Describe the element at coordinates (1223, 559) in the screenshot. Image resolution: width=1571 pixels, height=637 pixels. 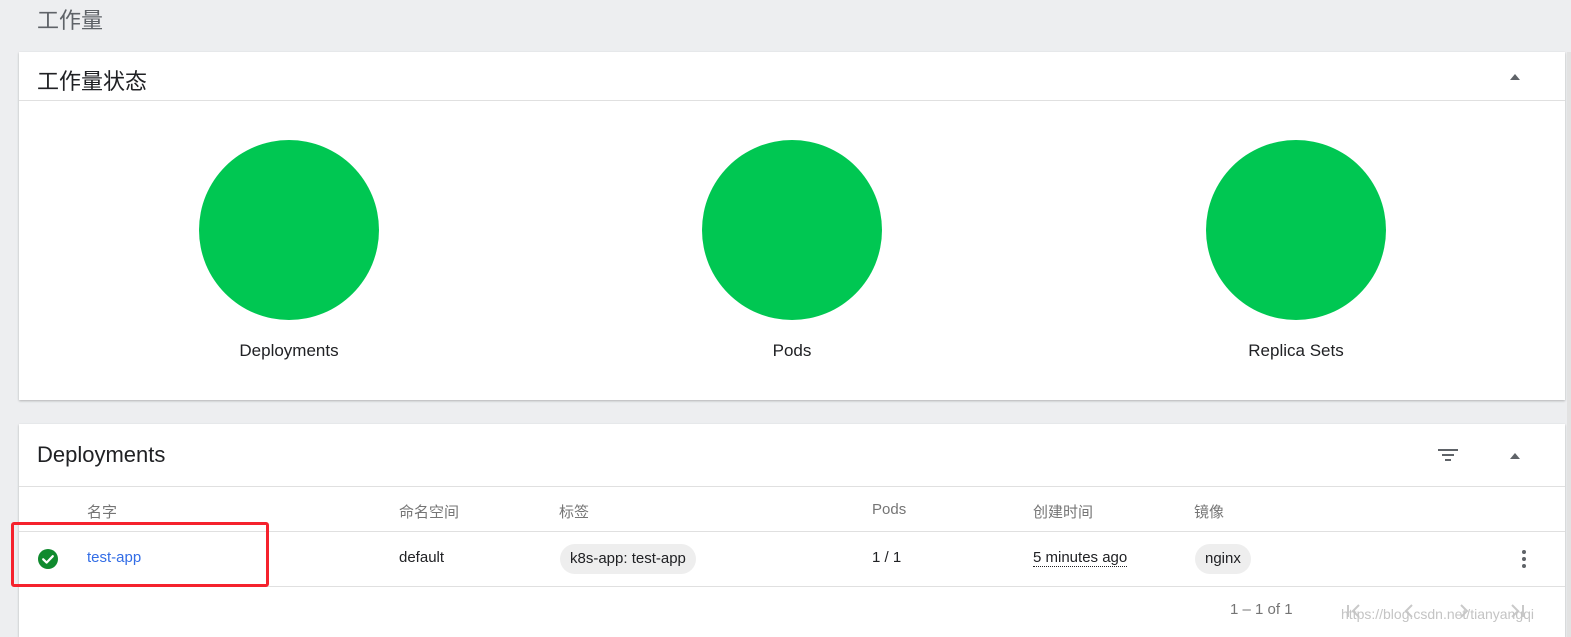
I see `image-chip: nginx` at that location.